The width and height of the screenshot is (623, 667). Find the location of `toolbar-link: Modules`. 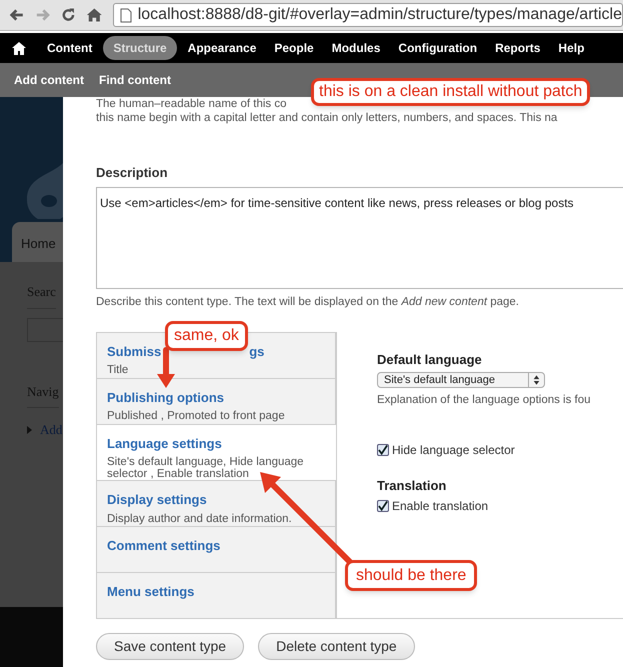

toolbar-link: Modules is located at coordinates (356, 48).